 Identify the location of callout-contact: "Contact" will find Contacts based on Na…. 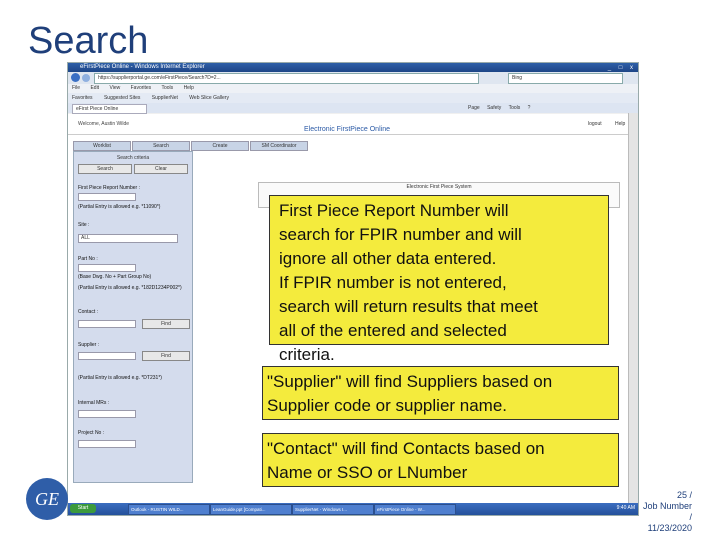
(440, 460).